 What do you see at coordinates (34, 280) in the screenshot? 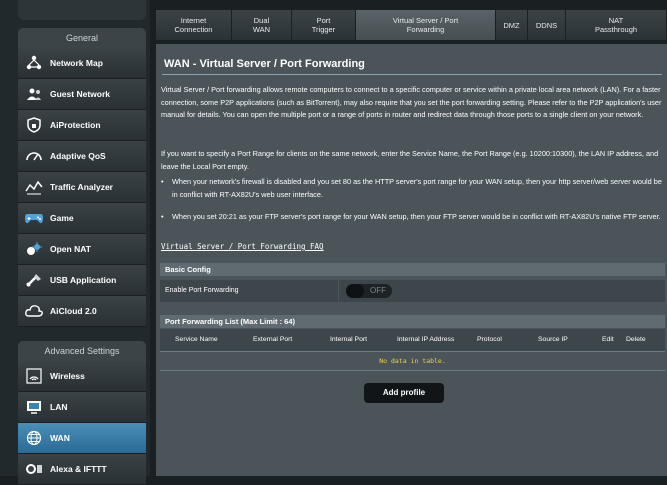
I see `usb-icon` at bounding box center [34, 280].